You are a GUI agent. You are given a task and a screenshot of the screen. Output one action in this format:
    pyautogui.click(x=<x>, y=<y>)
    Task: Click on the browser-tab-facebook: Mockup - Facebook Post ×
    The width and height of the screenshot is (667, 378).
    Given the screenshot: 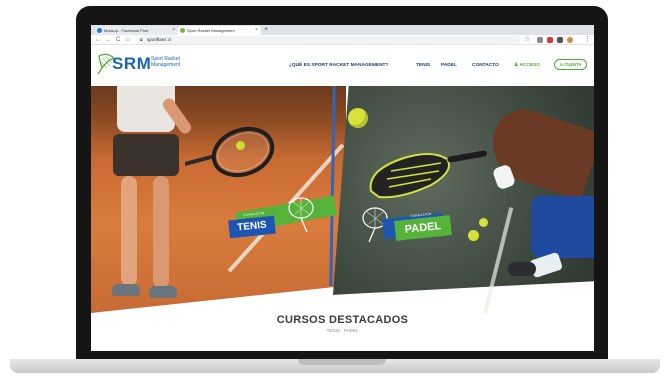 What is the action you would take?
    pyautogui.click(x=136, y=30)
    